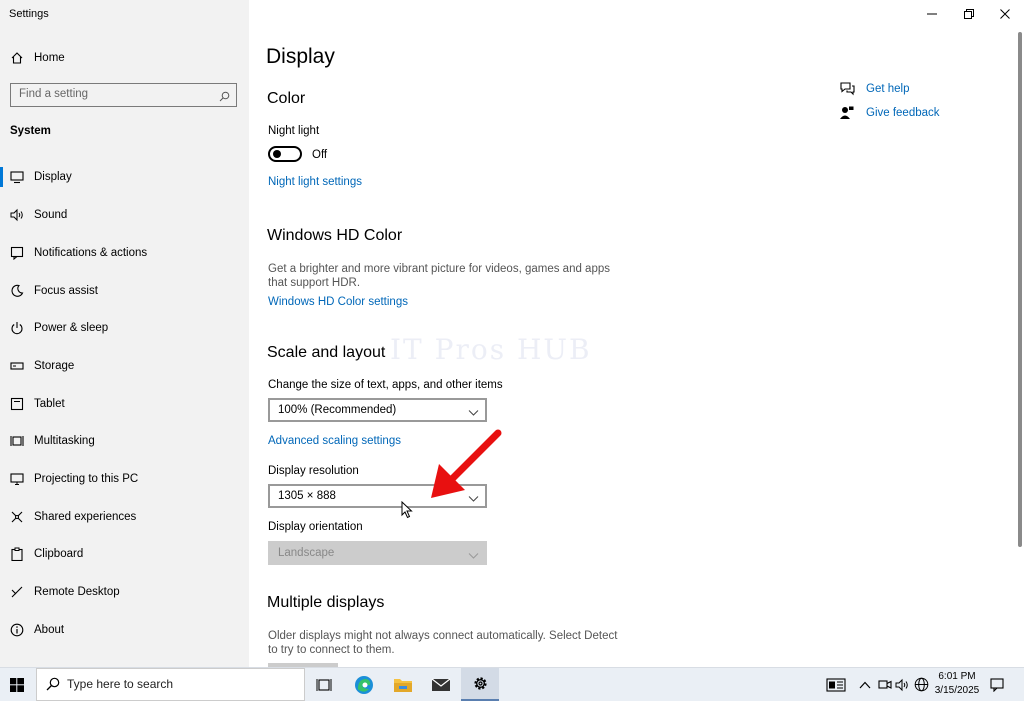  What do you see at coordinates (49, 58) in the screenshot?
I see `sidebar-home-label: Home` at bounding box center [49, 58].